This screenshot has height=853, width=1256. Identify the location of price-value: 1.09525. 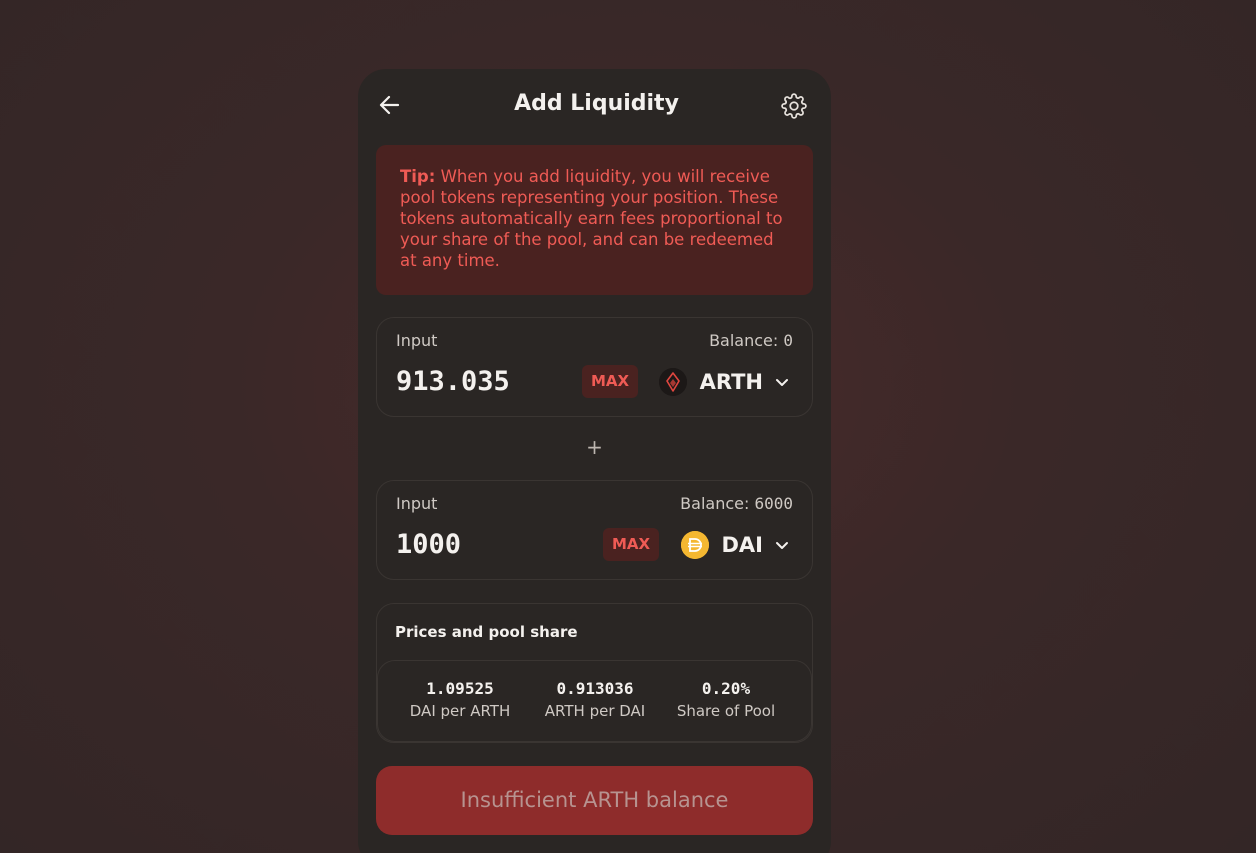
(460, 688).